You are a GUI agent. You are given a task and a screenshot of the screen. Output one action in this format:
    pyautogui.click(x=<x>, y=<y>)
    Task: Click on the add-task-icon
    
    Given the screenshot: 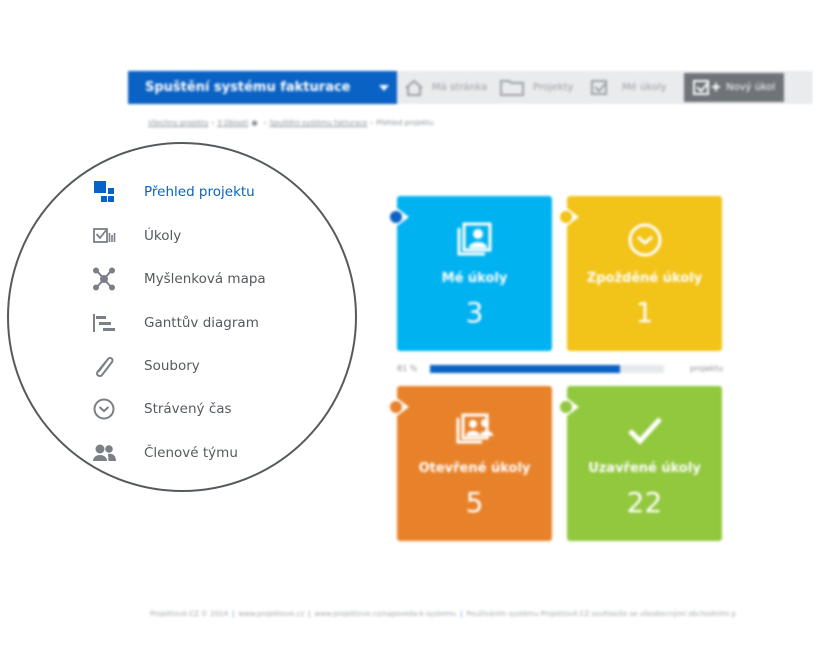 What is the action you would take?
    pyautogui.click(x=706, y=87)
    